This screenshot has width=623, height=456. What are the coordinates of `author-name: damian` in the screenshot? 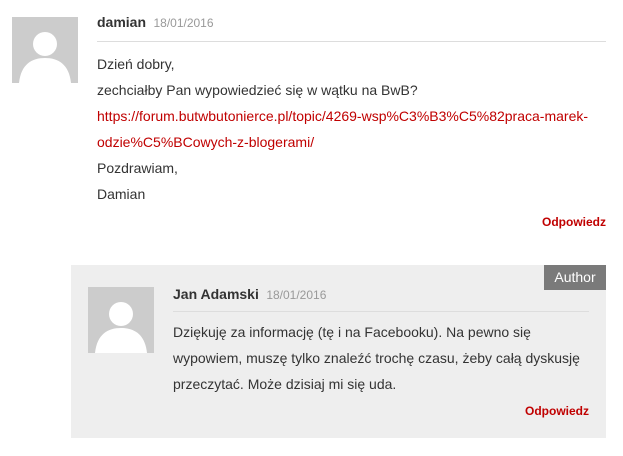 It's located at (121, 22).